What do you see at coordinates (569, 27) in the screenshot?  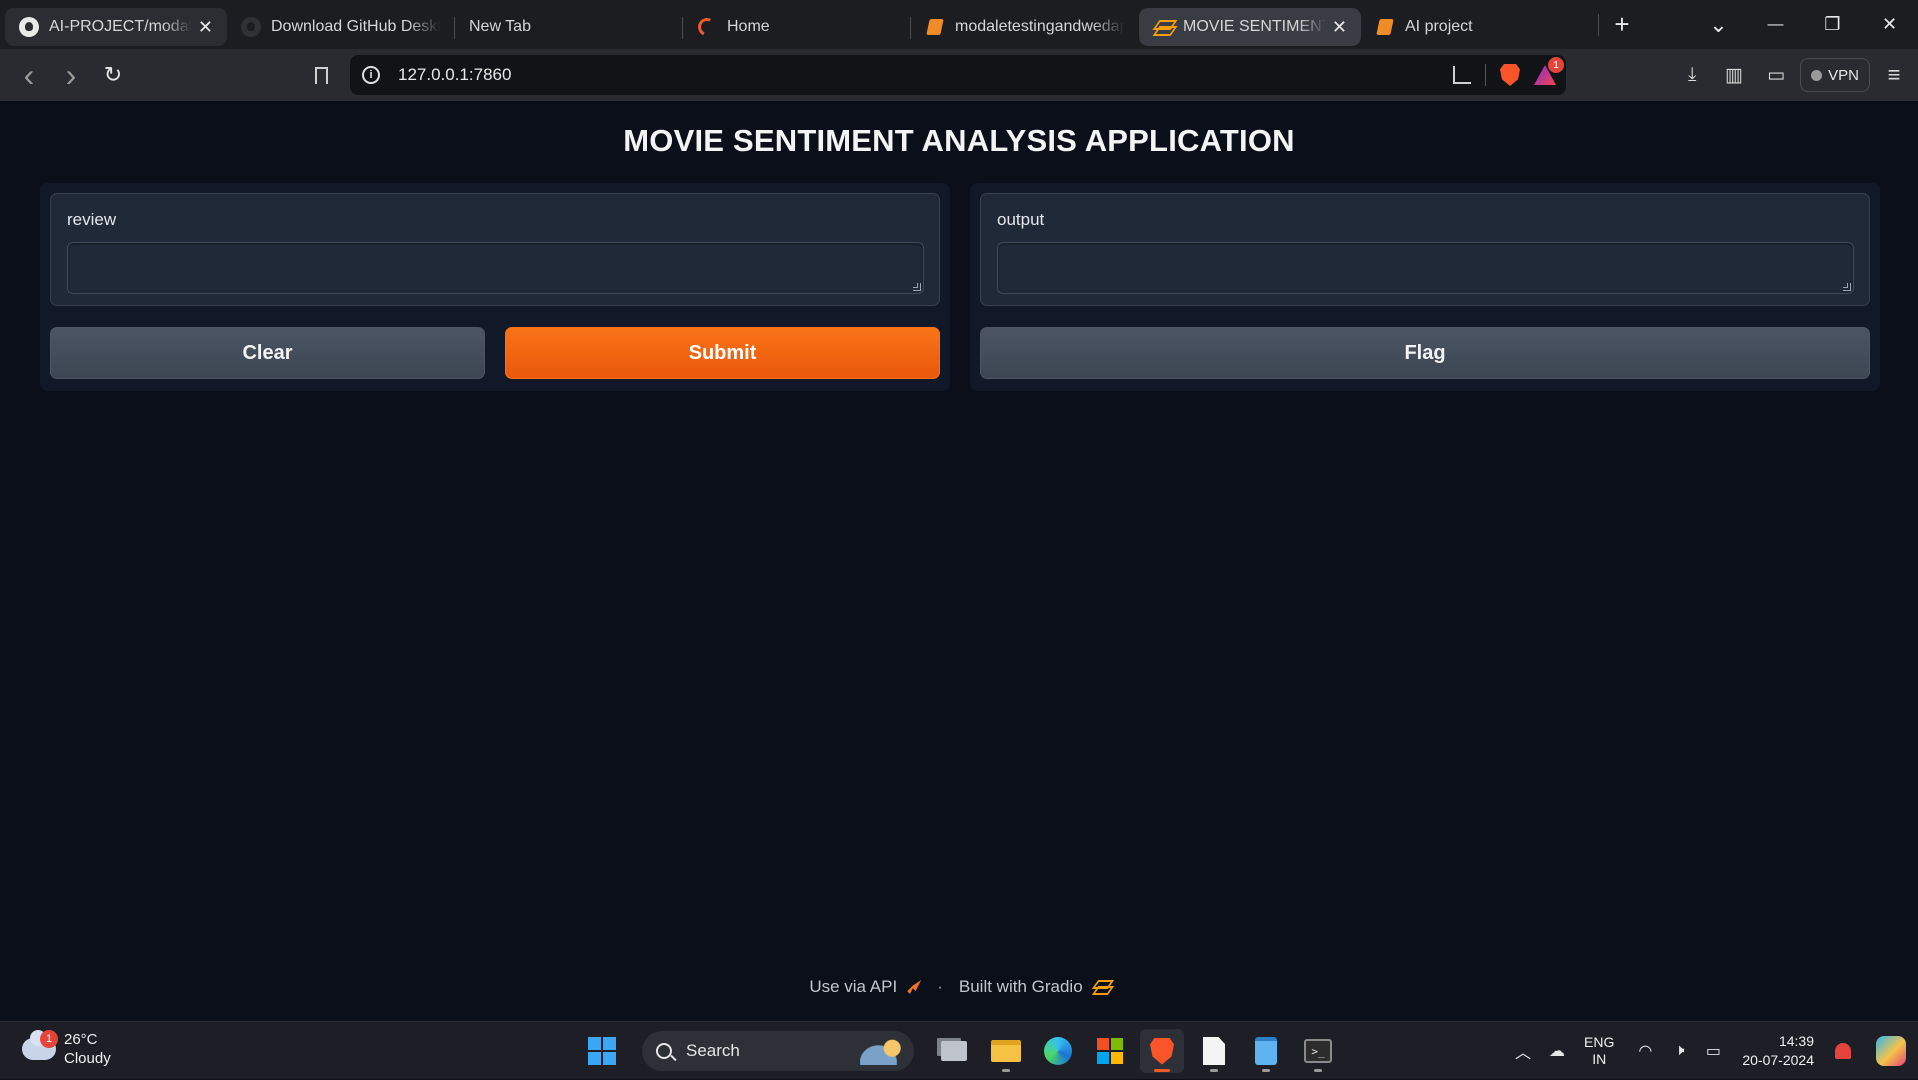 I see `tab-new-tab: New Tab` at bounding box center [569, 27].